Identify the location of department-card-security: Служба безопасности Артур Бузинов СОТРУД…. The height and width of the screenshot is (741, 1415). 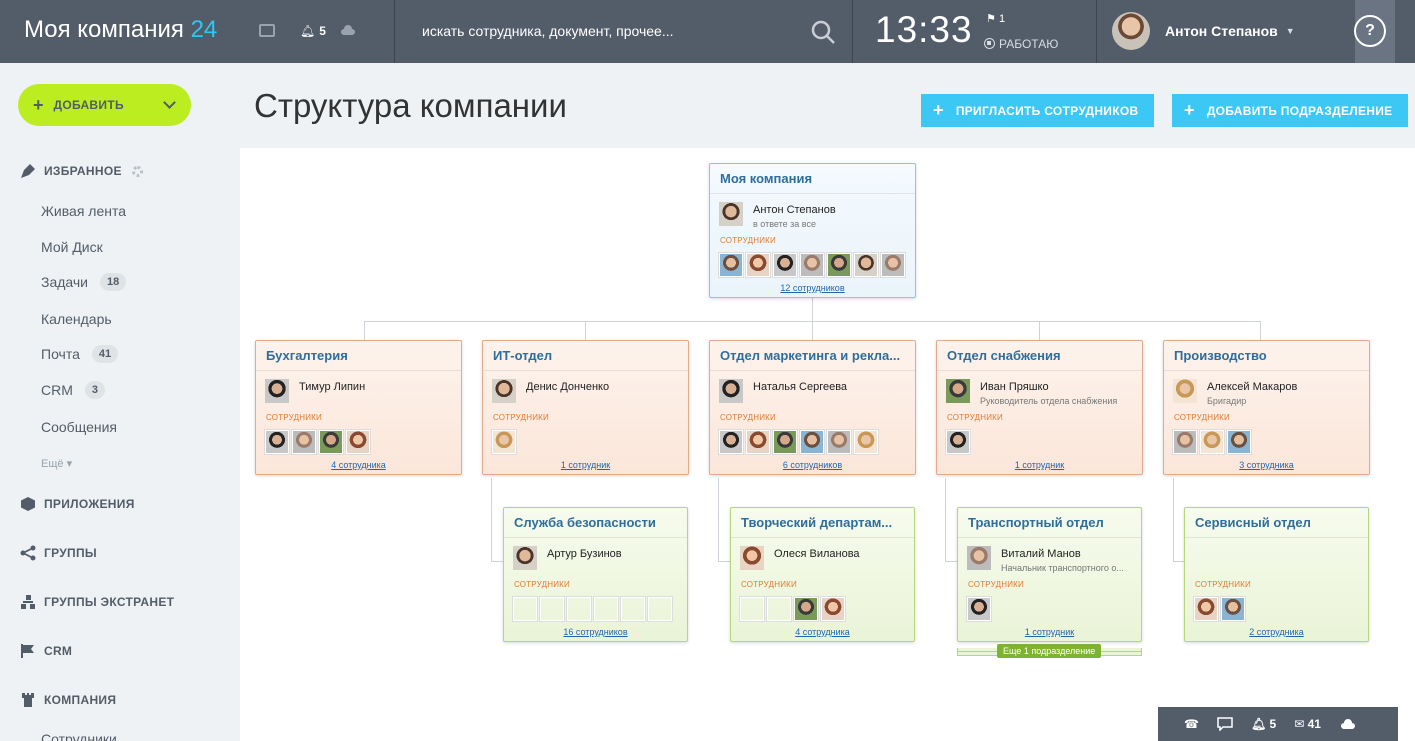
(595, 574).